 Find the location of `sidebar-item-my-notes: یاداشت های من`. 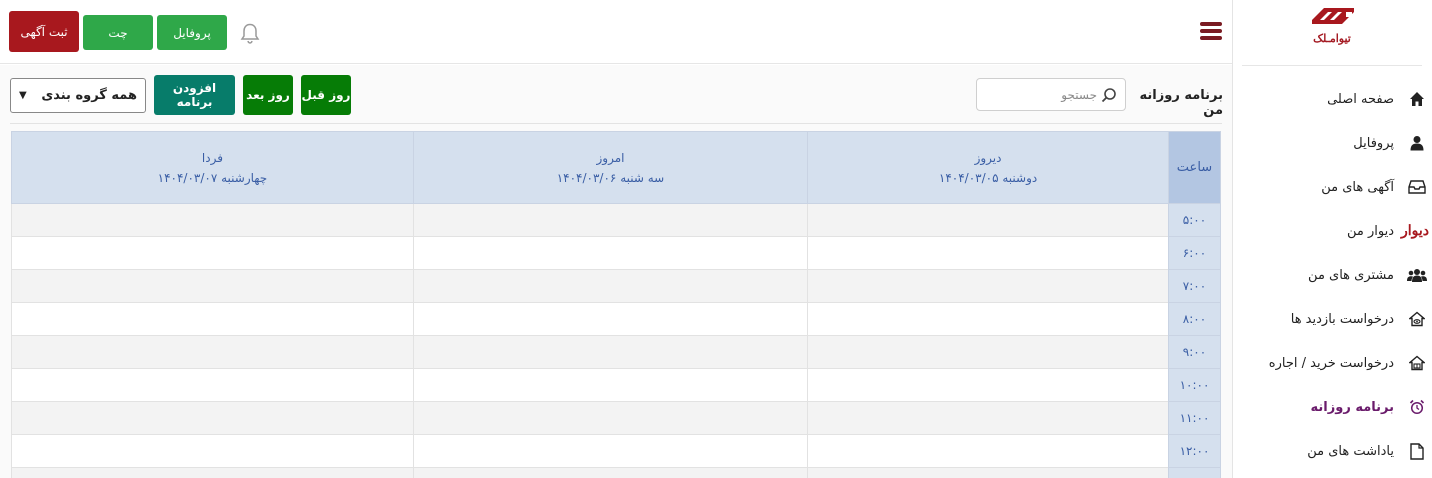

sidebar-item-my-notes: یاداشت های من is located at coordinates (1332, 451).